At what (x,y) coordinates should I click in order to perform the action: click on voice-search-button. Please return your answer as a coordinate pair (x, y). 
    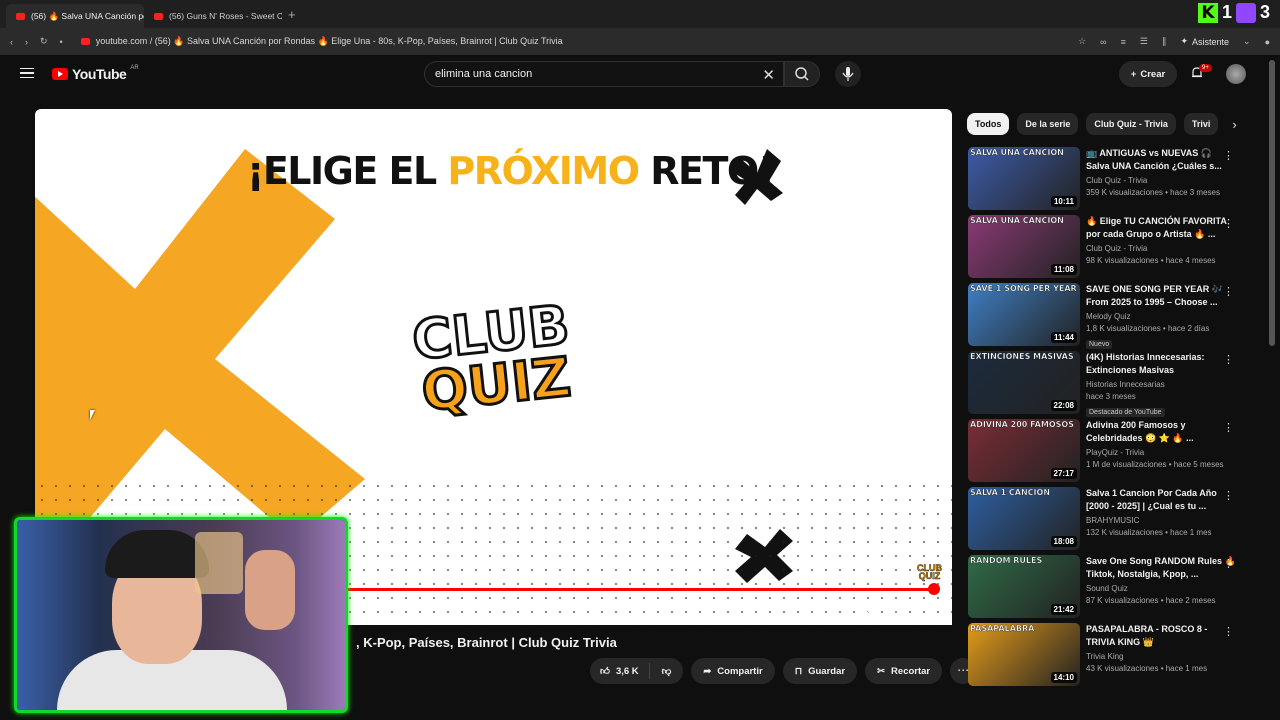
    Looking at the image, I should click on (848, 74).